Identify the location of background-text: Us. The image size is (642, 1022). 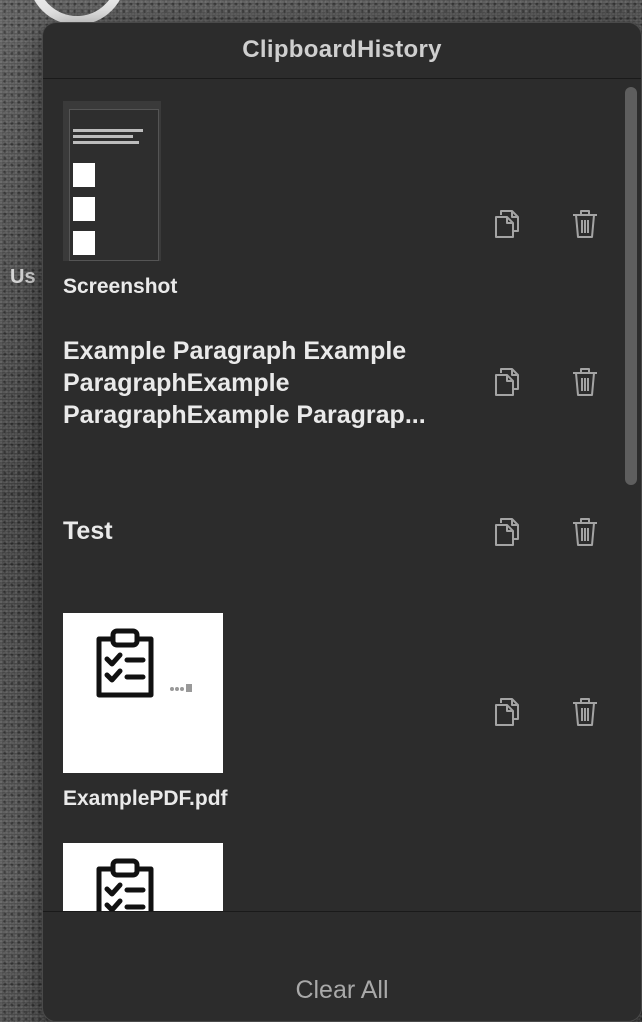
(23, 277).